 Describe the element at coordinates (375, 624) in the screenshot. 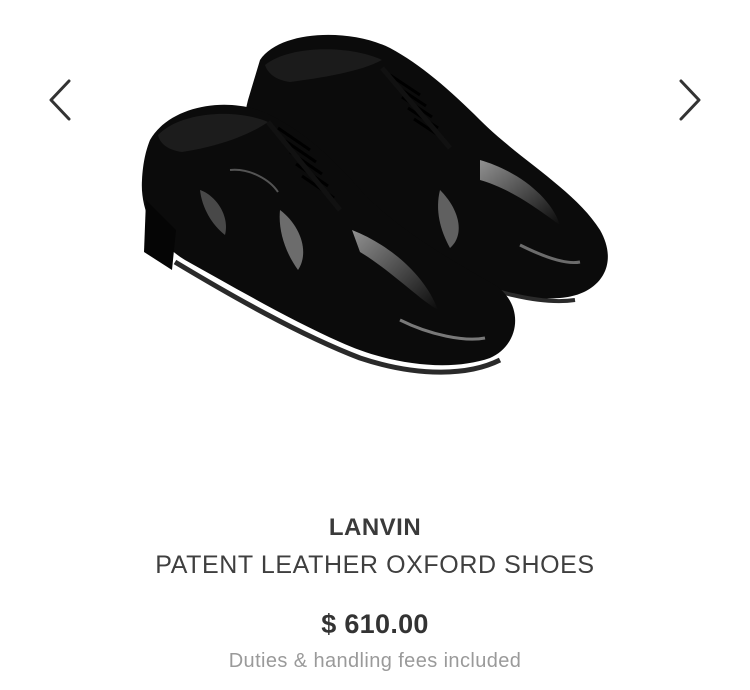

I see `product-price: $ 610.00` at that location.